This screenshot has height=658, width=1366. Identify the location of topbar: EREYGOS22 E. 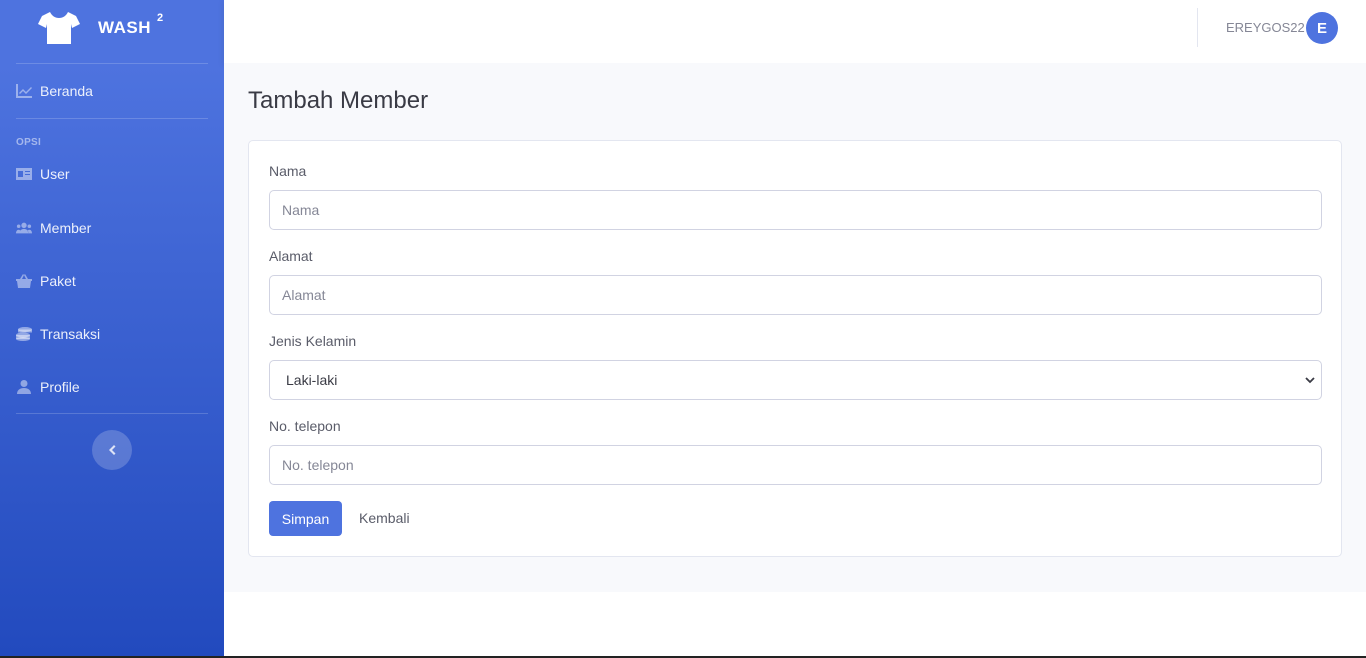
(795, 31).